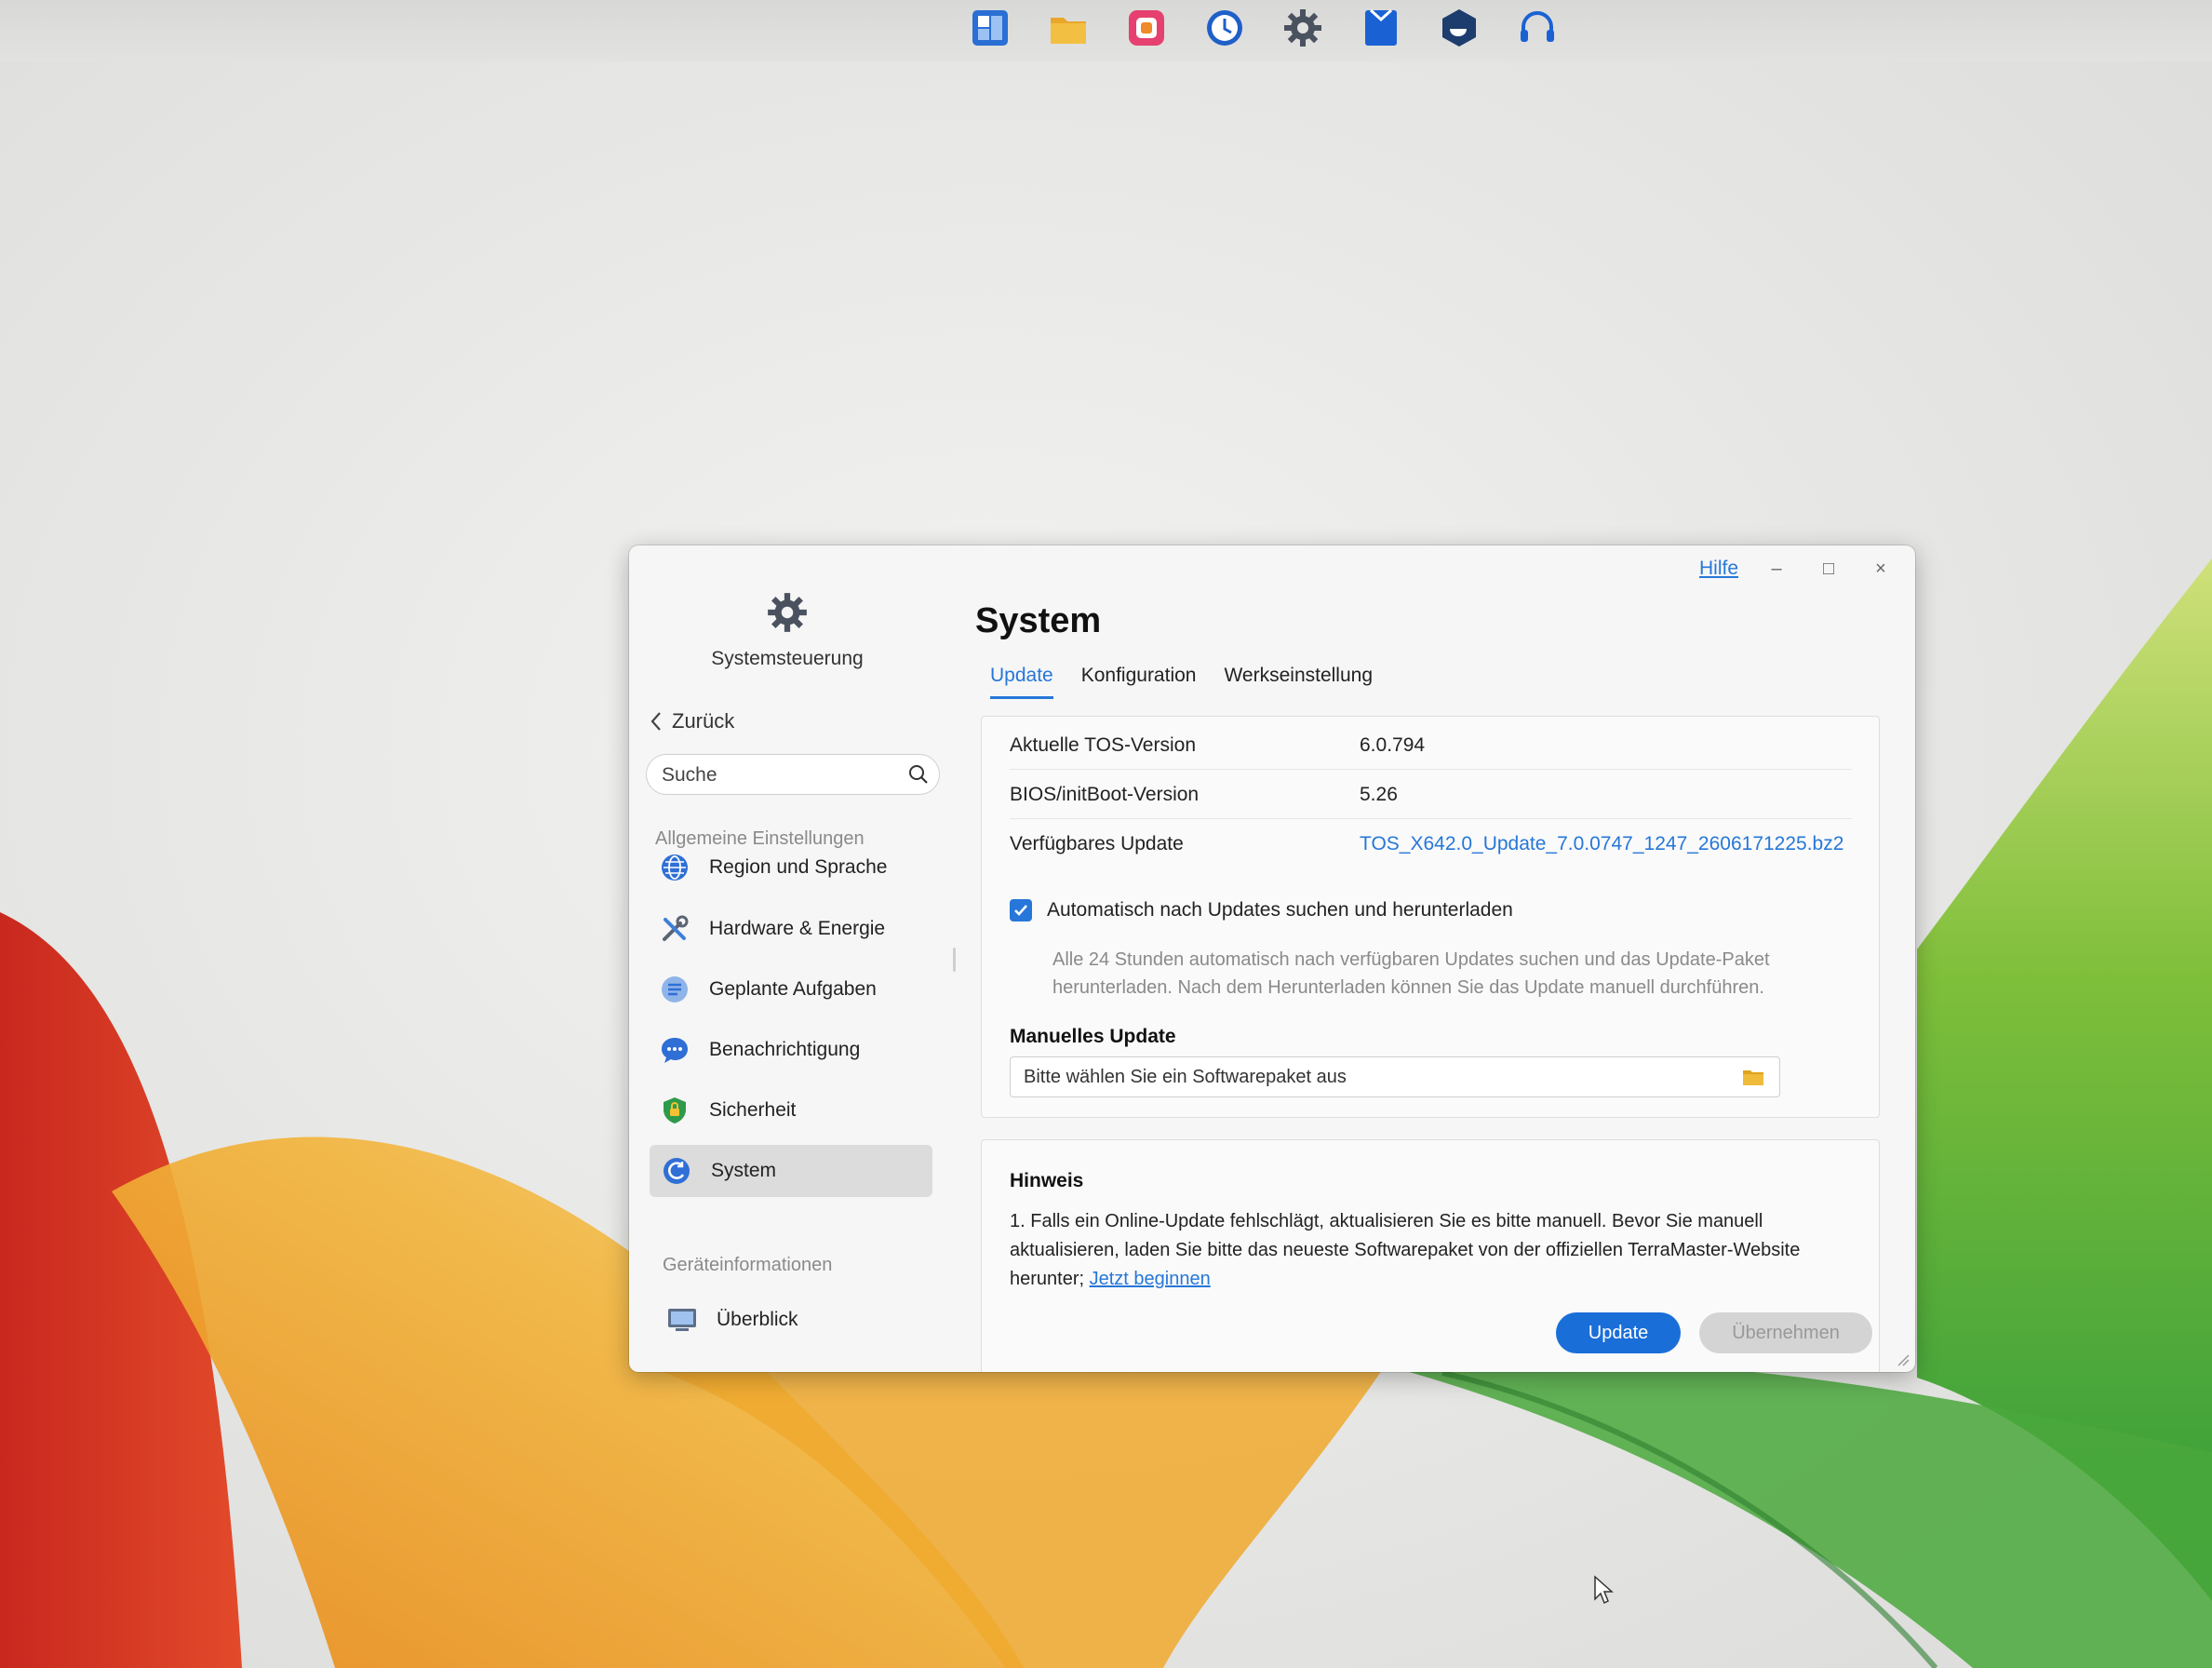  Describe the element at coordinates (1302, 28) in the screenshot. I see `settings-gear-icon` at that location.